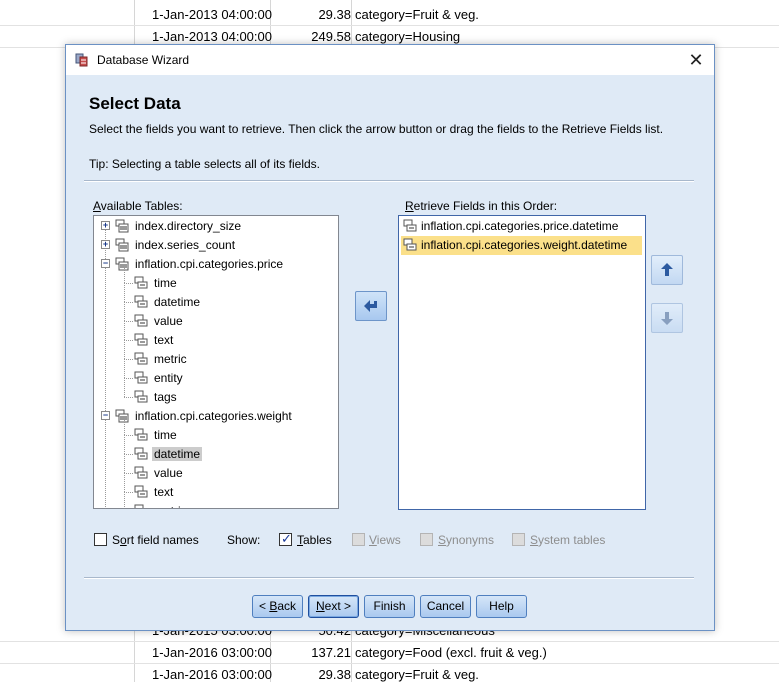 Image resolution: width=779 pixels, height=686 pixels. I want to click on help-button: Help, so click(501, 606).